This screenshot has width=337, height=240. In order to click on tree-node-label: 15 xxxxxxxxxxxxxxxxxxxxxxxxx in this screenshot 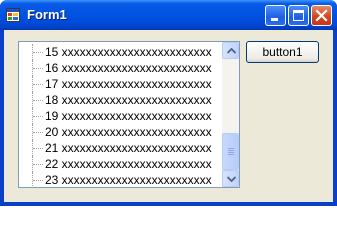, I will do `click(128, 52)`.